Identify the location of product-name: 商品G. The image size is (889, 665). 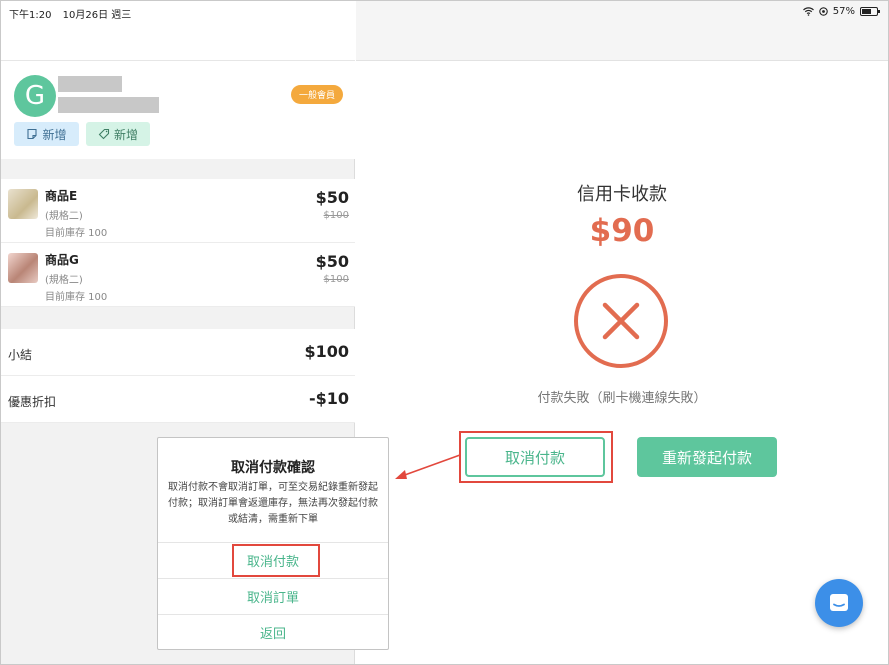
(62, 260).